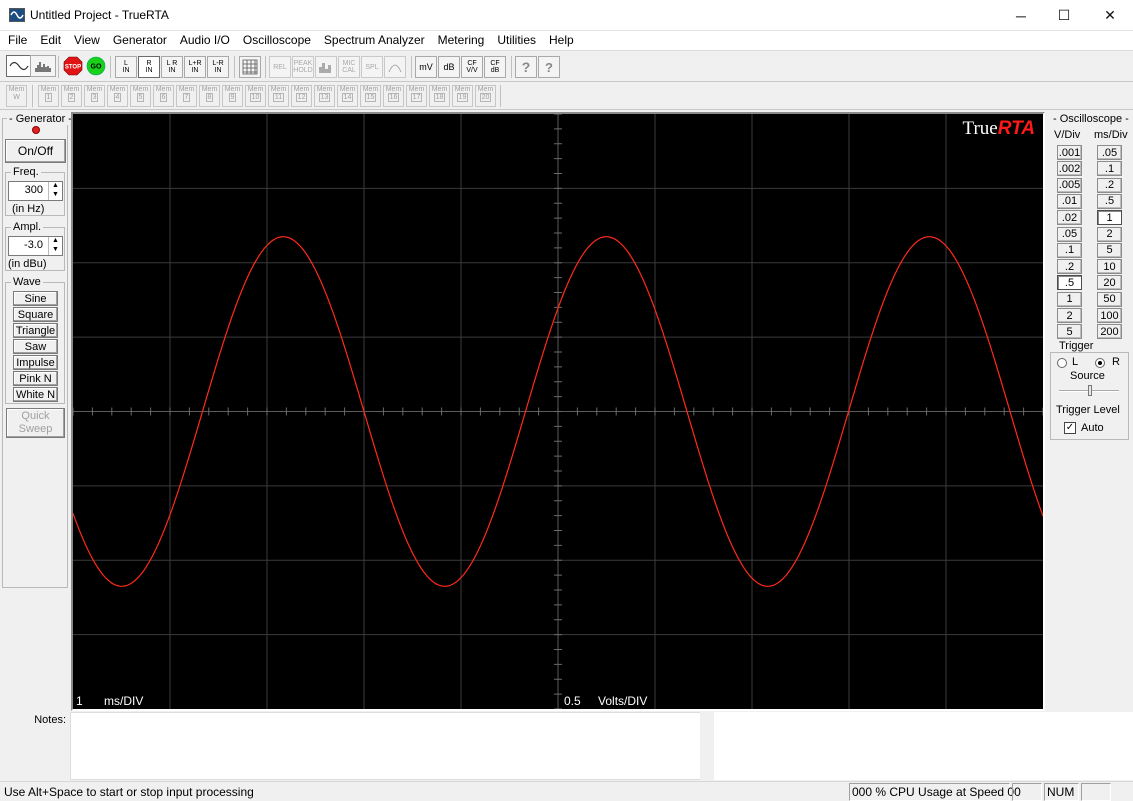 Image resolution: width=1133 pixels, height=801 pixels. I want to click on memory-slot-button: Mem 1, so click(48, 96).